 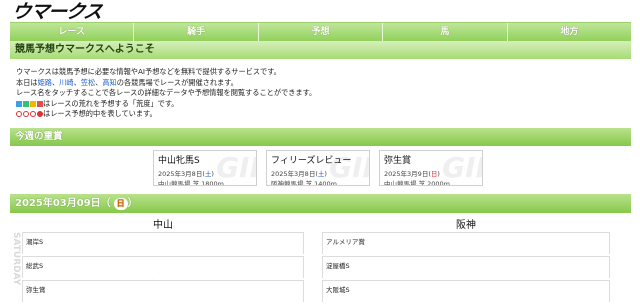 What do you see at coordinates (26, 103) in the screenshot?
I see `roughness-level-2-icon` at bounding box center [26, 103].